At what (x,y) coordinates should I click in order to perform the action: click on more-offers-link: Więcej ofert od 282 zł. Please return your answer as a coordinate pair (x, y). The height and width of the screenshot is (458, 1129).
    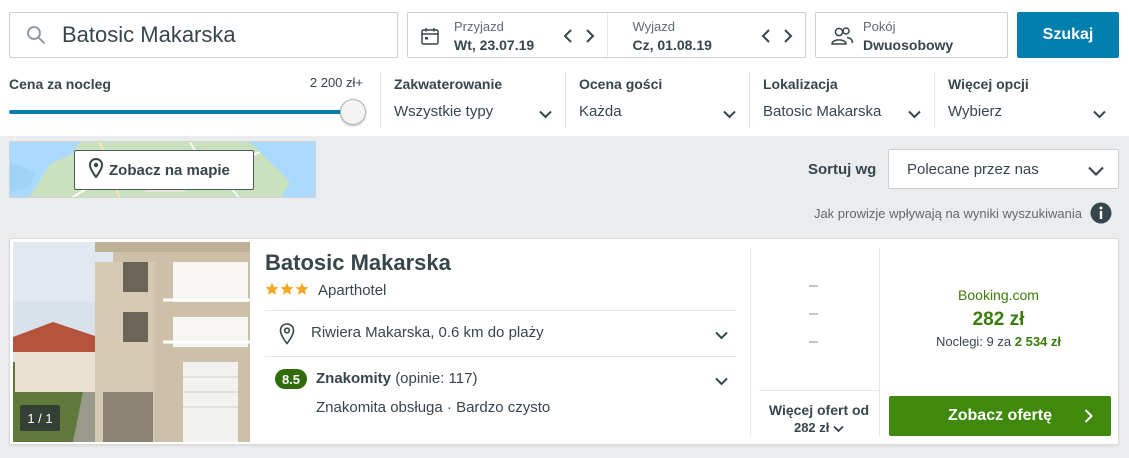
    Looking at the image, I should click on (819, 415).